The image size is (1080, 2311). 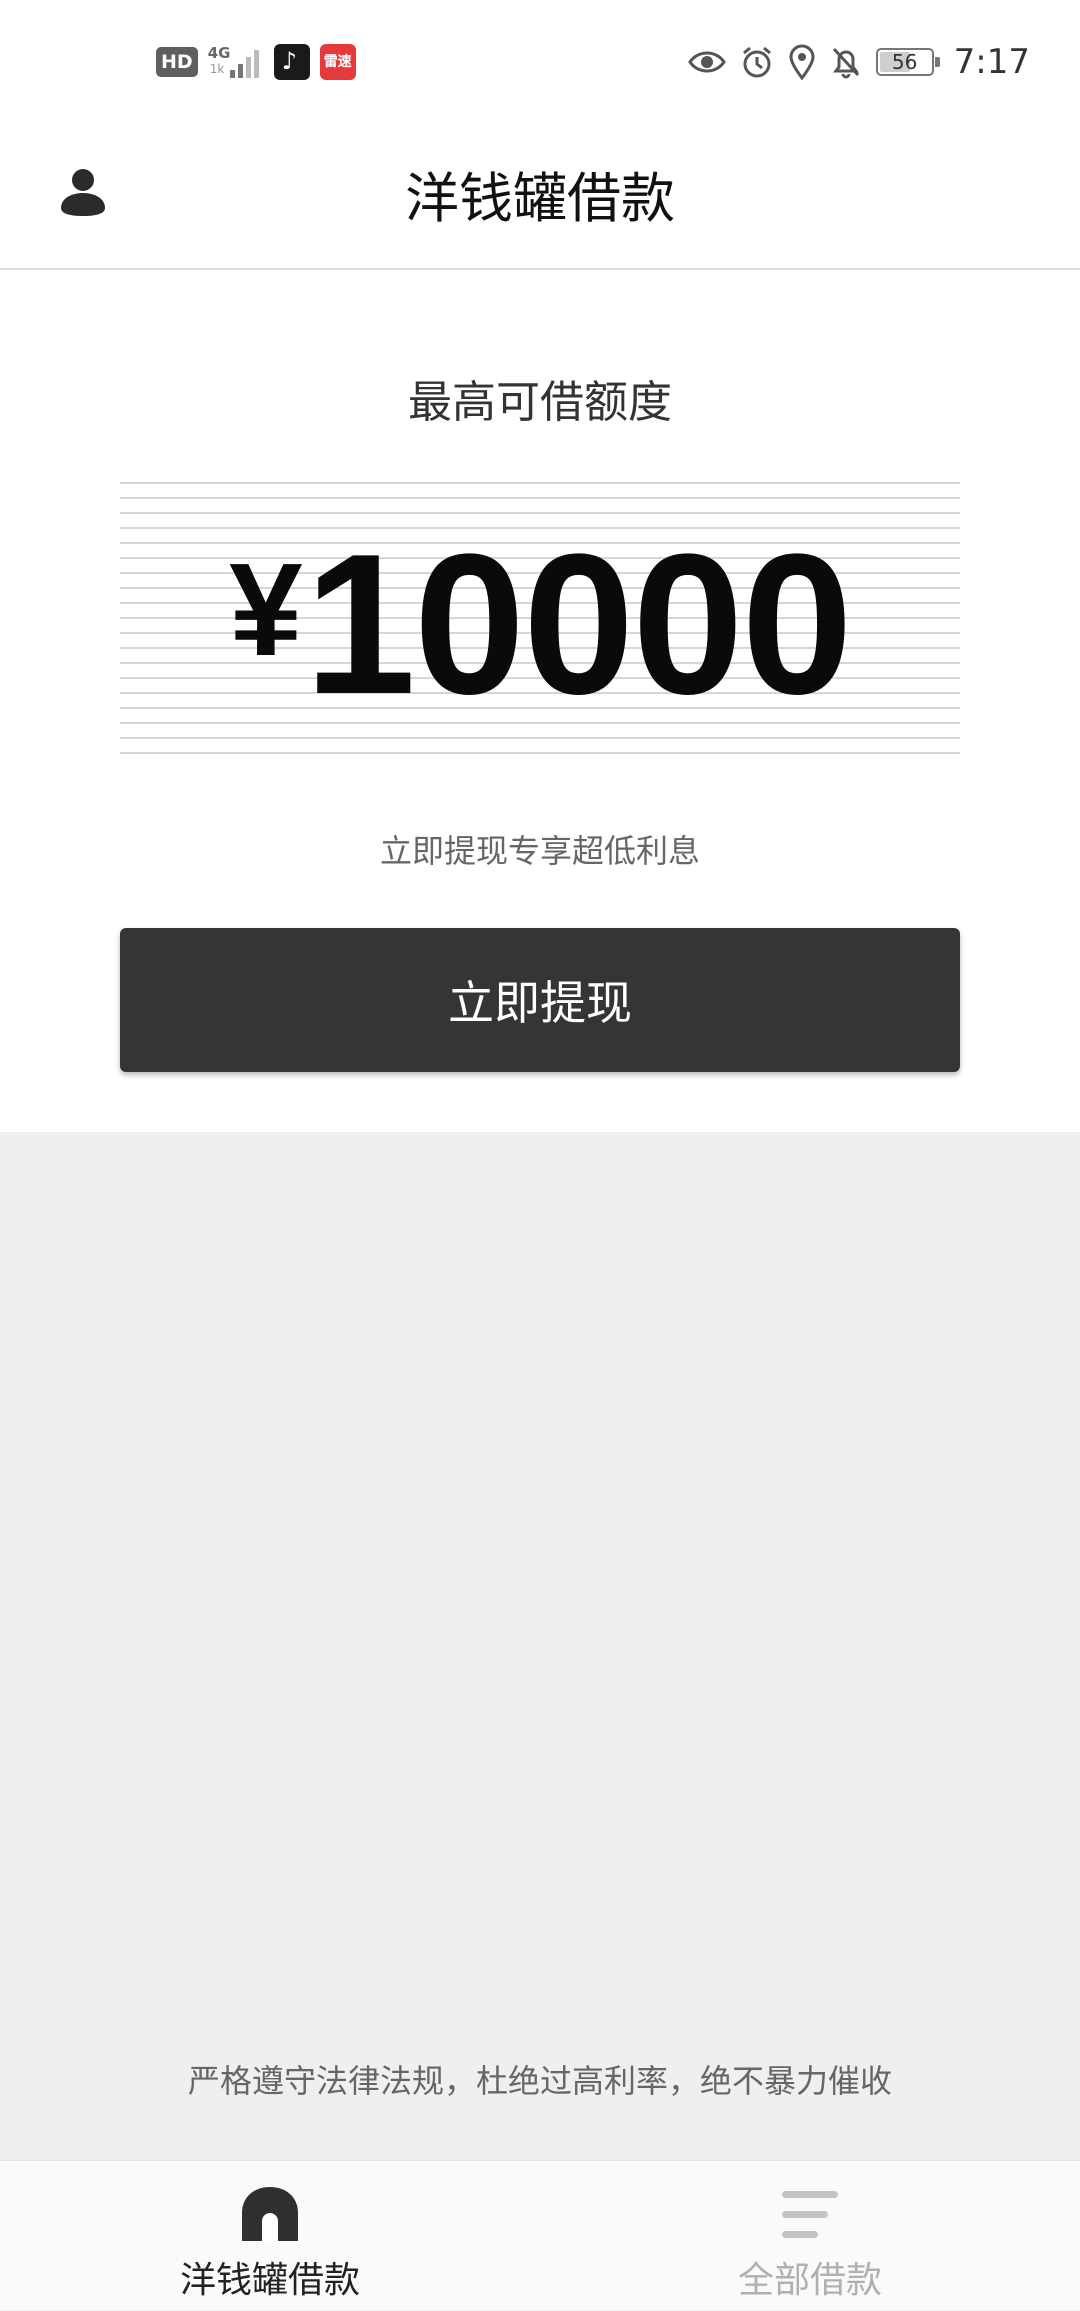 I want to click on home-icon, so click(x=270, y=2214).